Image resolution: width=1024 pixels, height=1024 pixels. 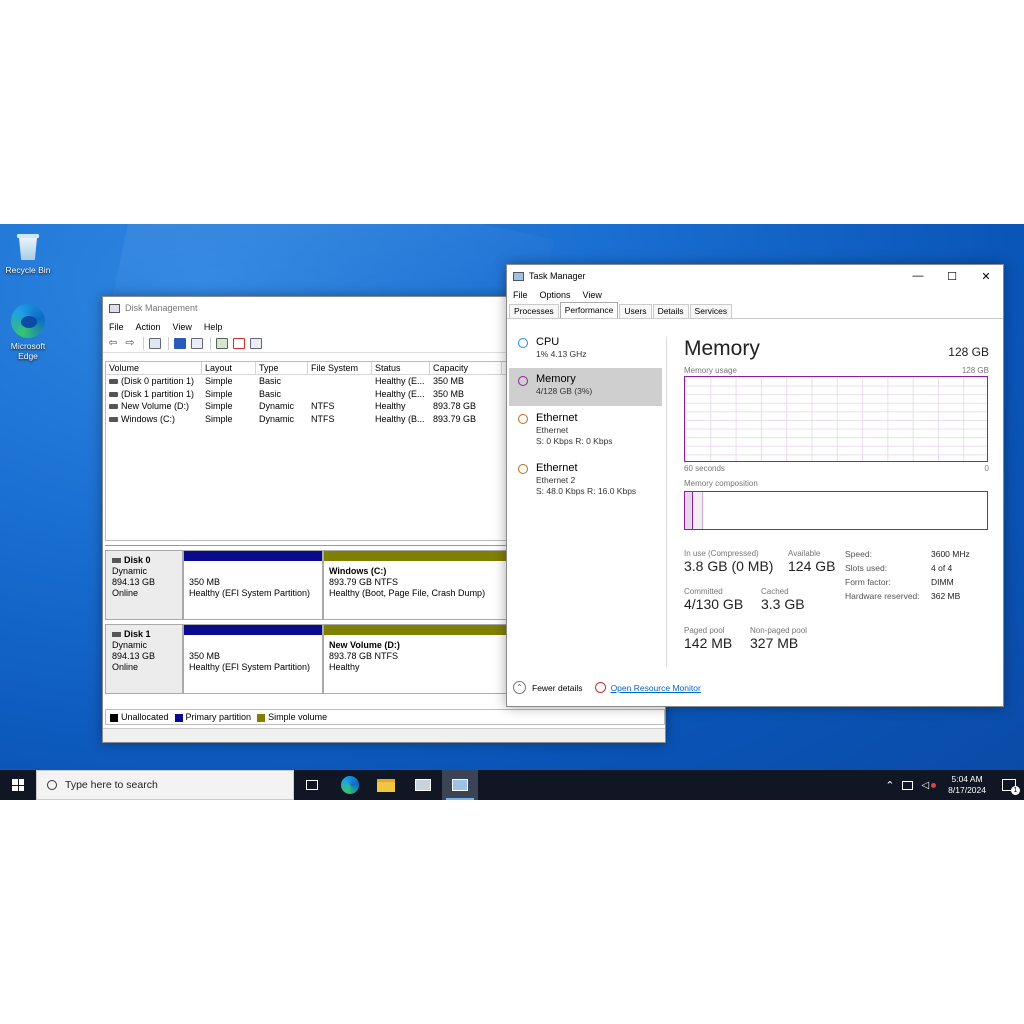 What do you see at coordinates (666, 502) in the screenshot?
I see `panel-divider` at bounding box center [666, 502].